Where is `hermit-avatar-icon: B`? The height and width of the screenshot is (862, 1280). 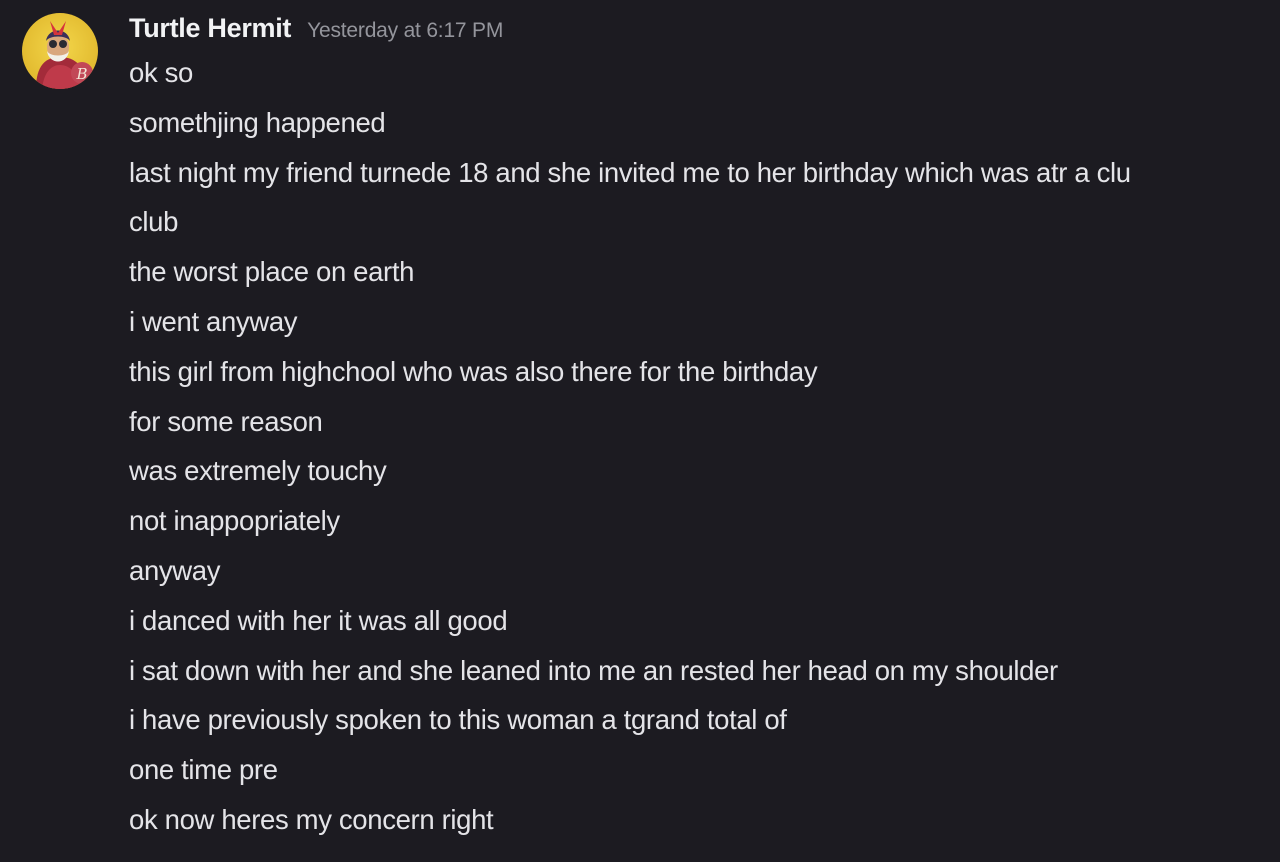
hermit-avatar-icon: B is located at coordinates (60, 51).